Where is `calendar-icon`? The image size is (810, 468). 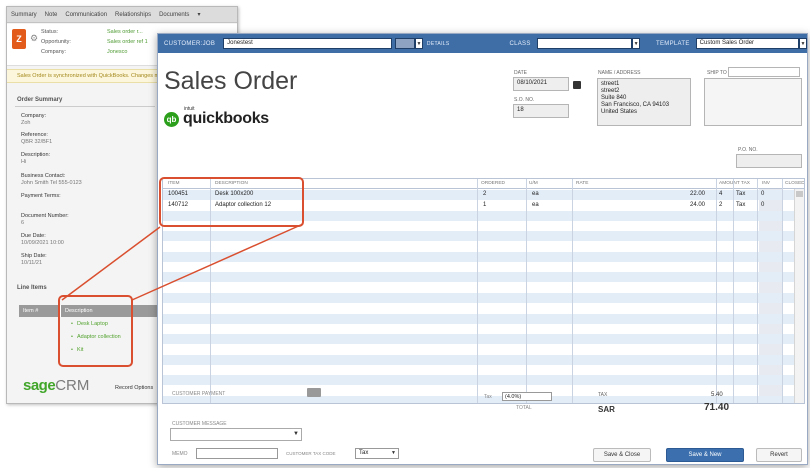
calendar-icon is located at coordinates (577, 85).